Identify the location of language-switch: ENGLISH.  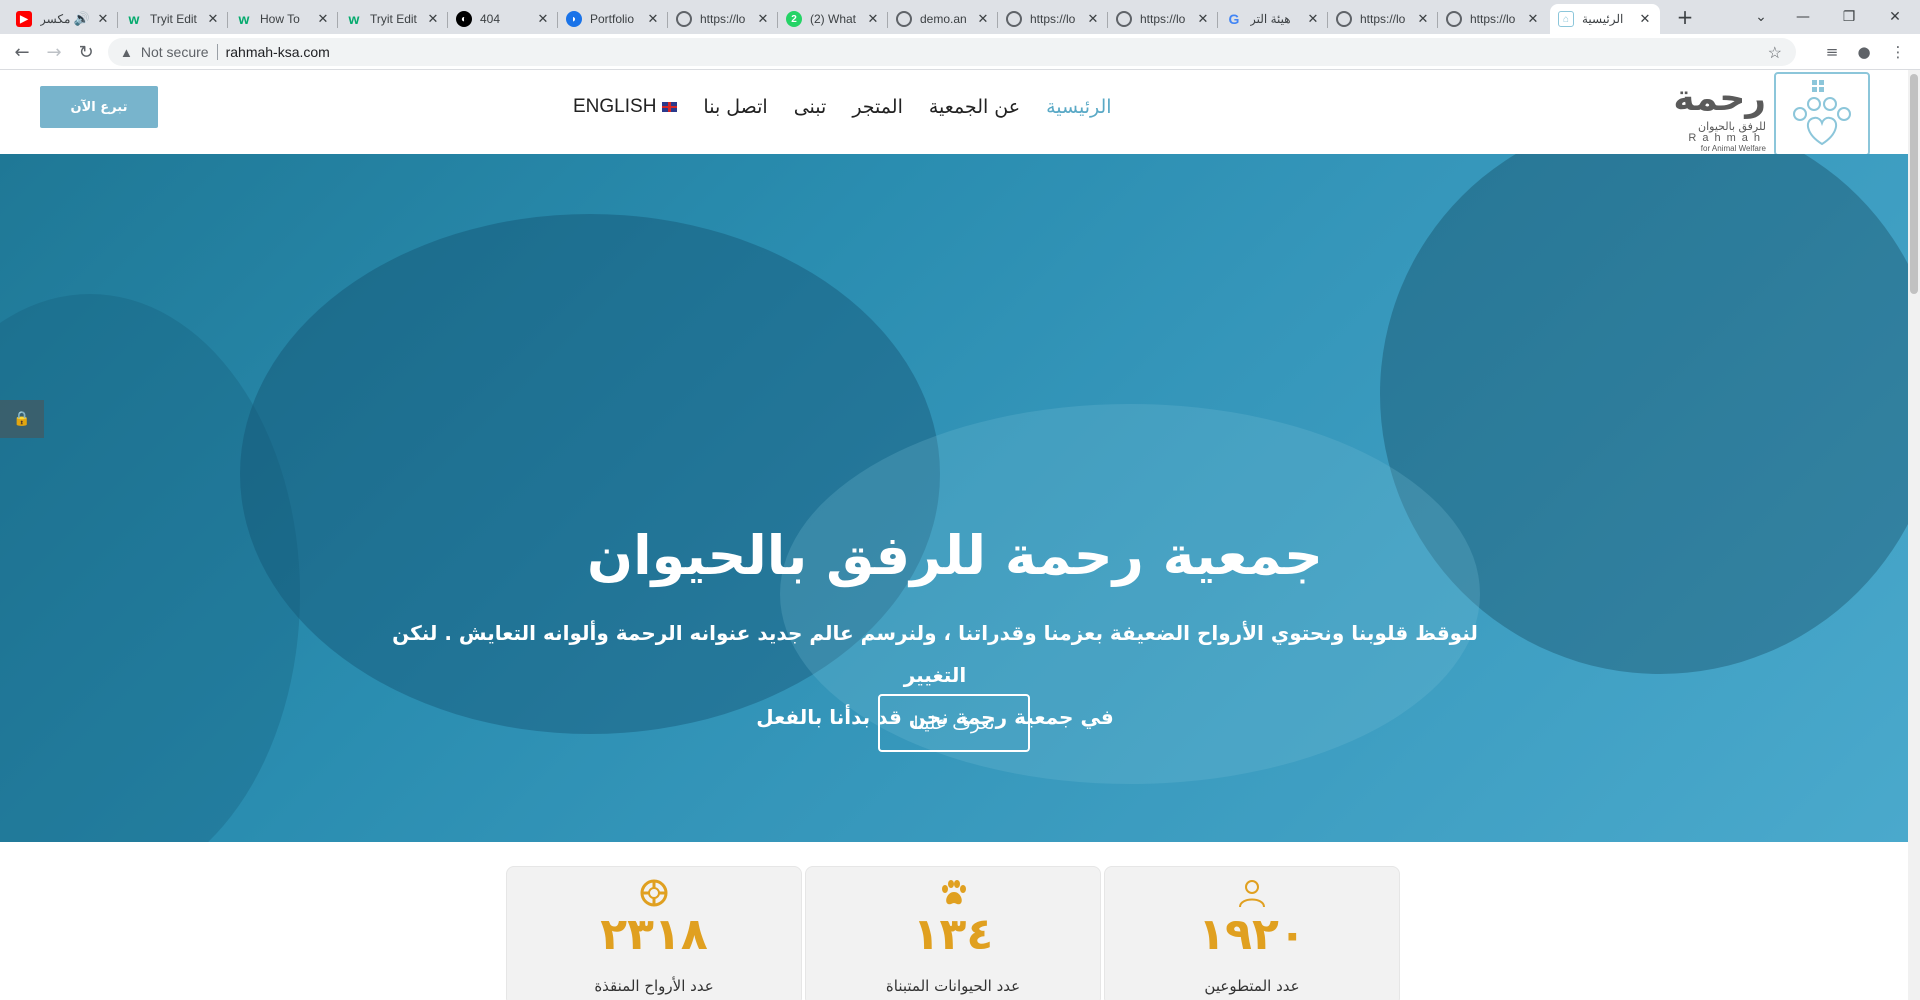
(625, 107).